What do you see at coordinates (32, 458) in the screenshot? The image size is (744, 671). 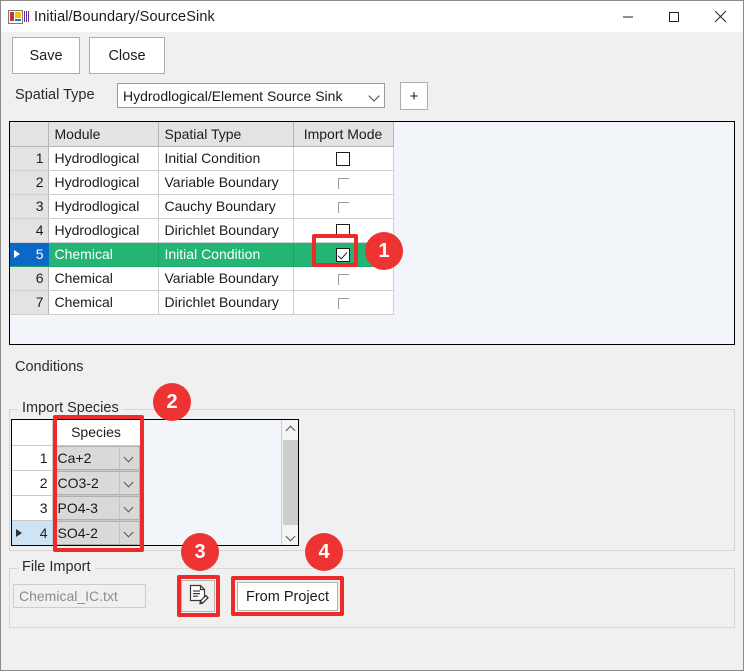 I see `species-row-header: 1` at bounding box center [32, 458].